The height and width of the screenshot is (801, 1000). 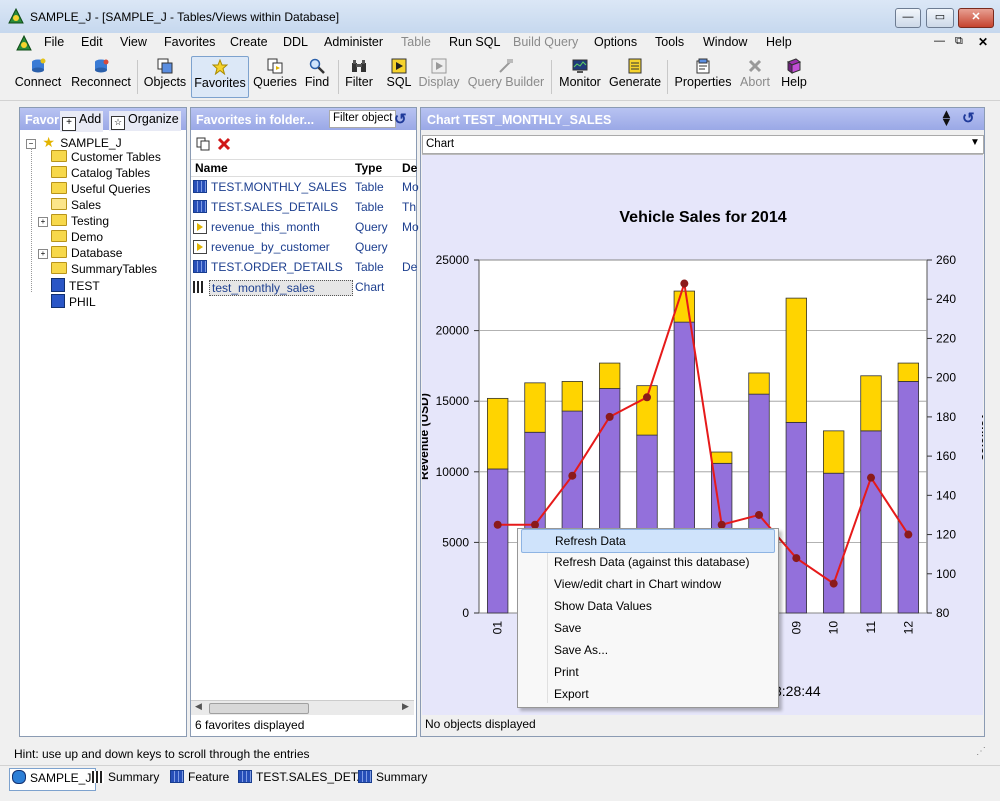 What do you see at coordinates (648, 541) in the screenshot?
I see `refresh-data-menu-item: Refresh Data` at bounding box center [648, 541].